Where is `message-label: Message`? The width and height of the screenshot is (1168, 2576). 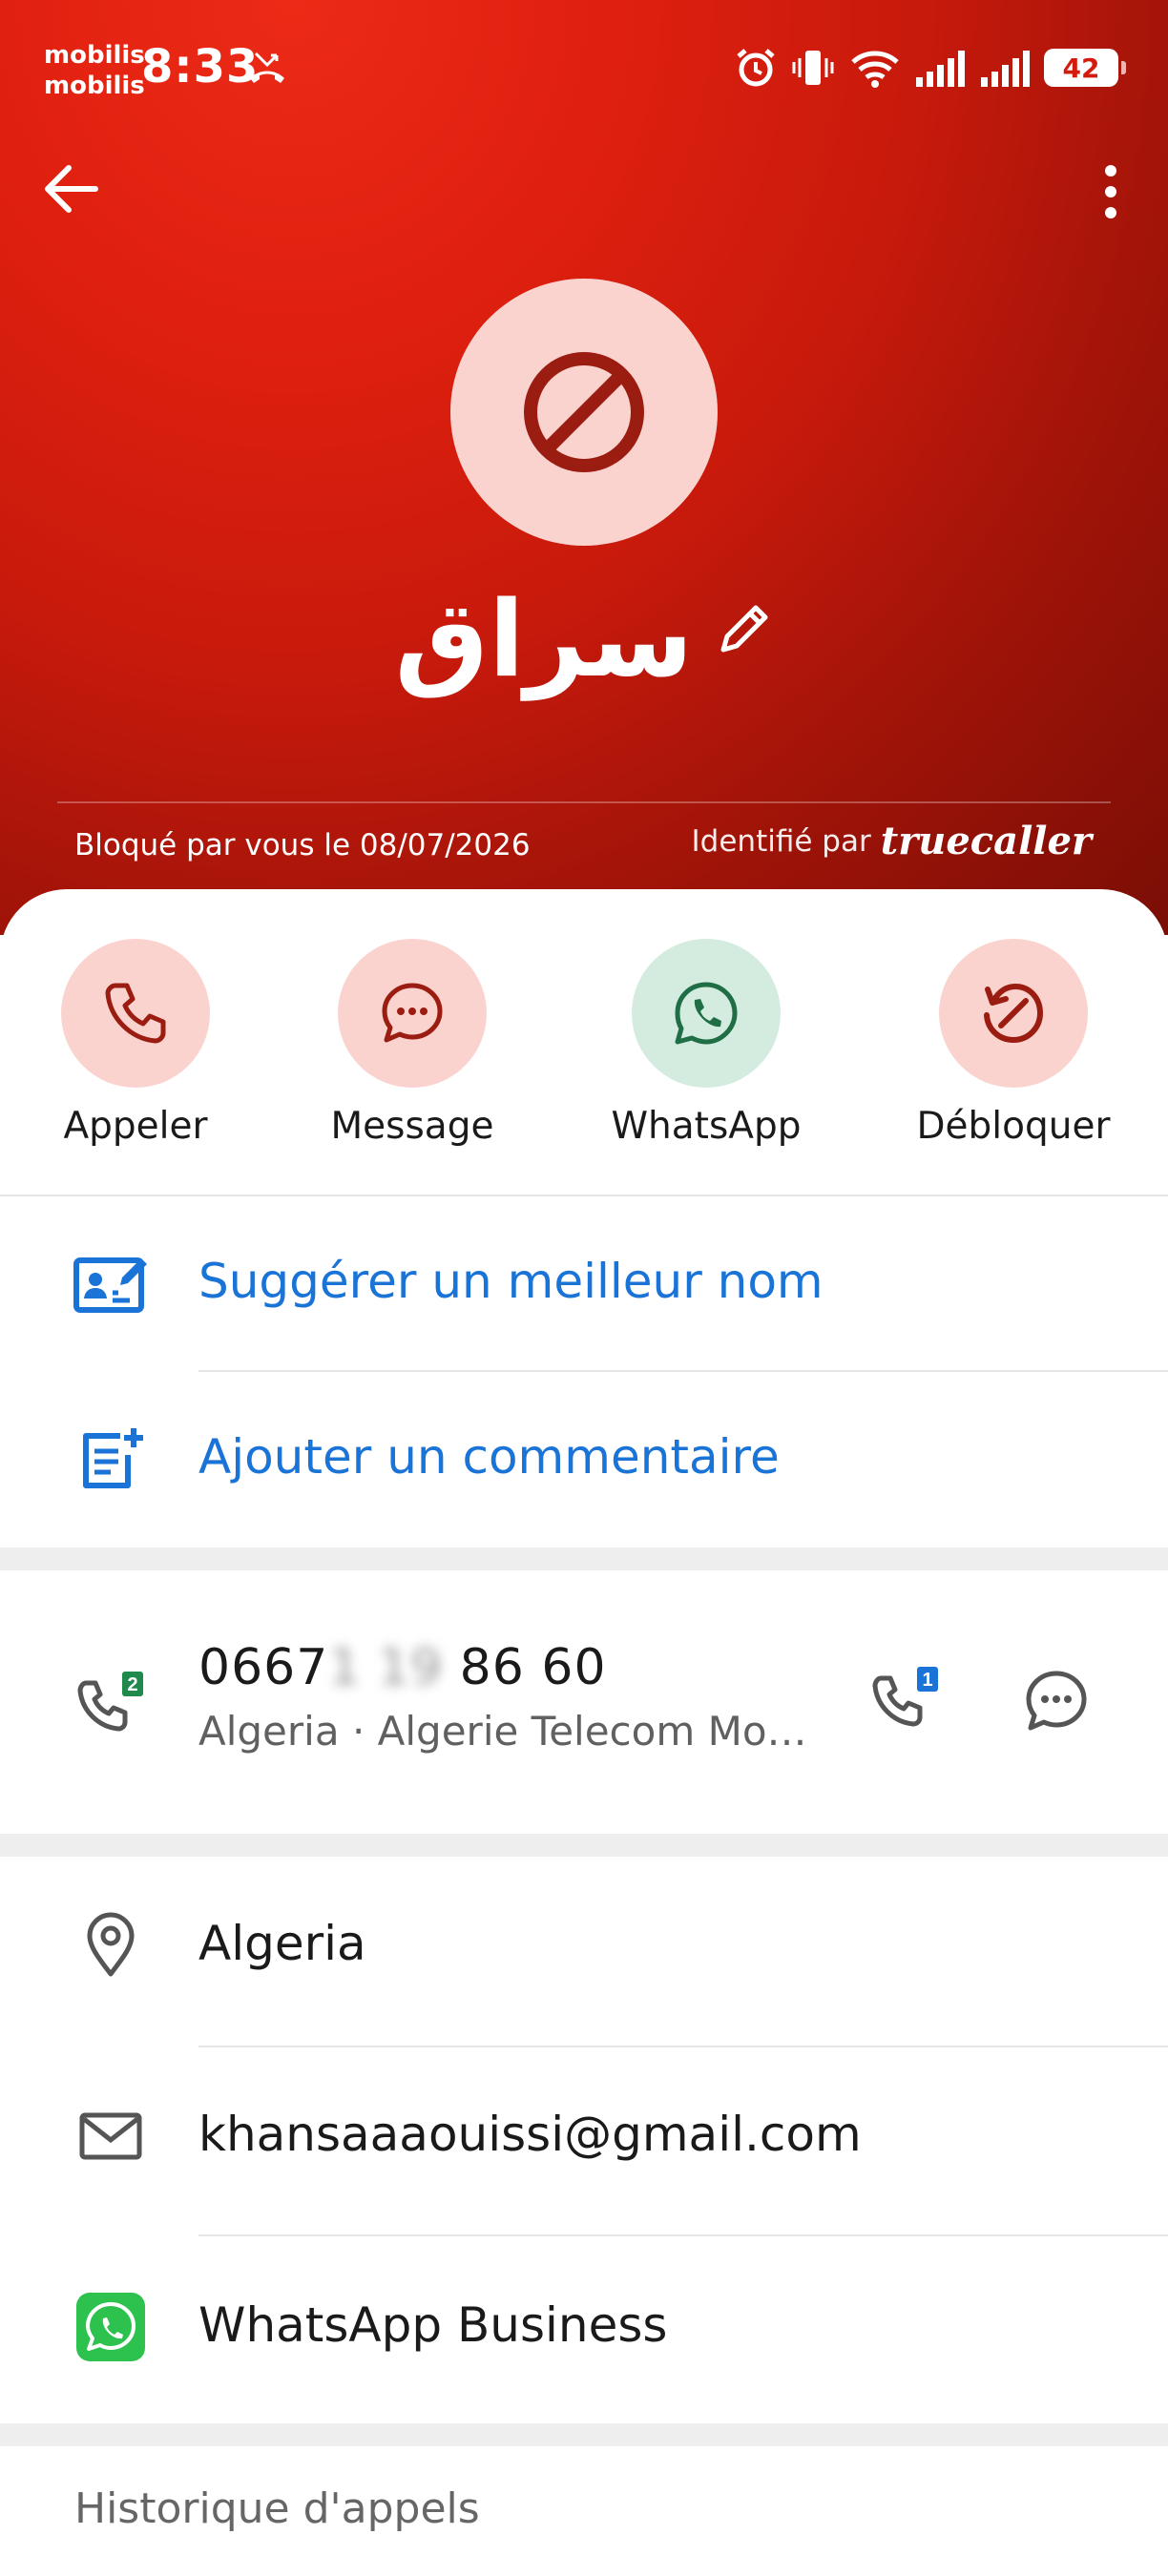
message-label: Message is located at coordinates (412, 1126).